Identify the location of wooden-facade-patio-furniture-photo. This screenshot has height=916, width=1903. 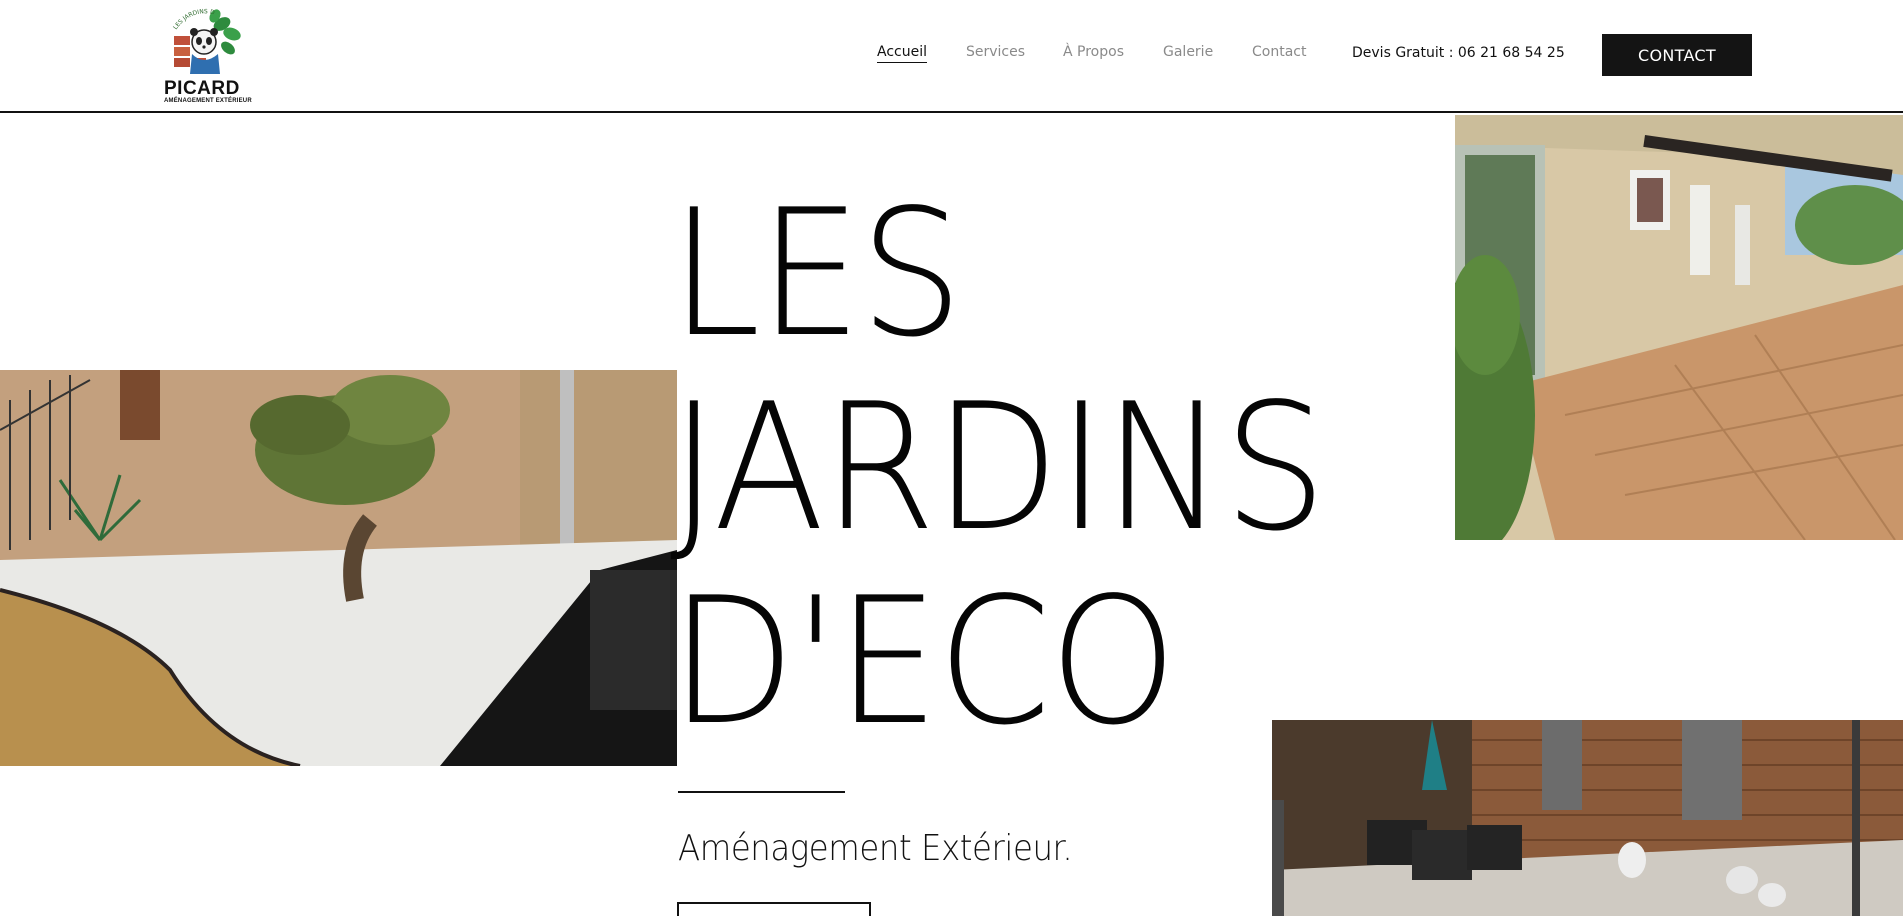
(1587, 818).